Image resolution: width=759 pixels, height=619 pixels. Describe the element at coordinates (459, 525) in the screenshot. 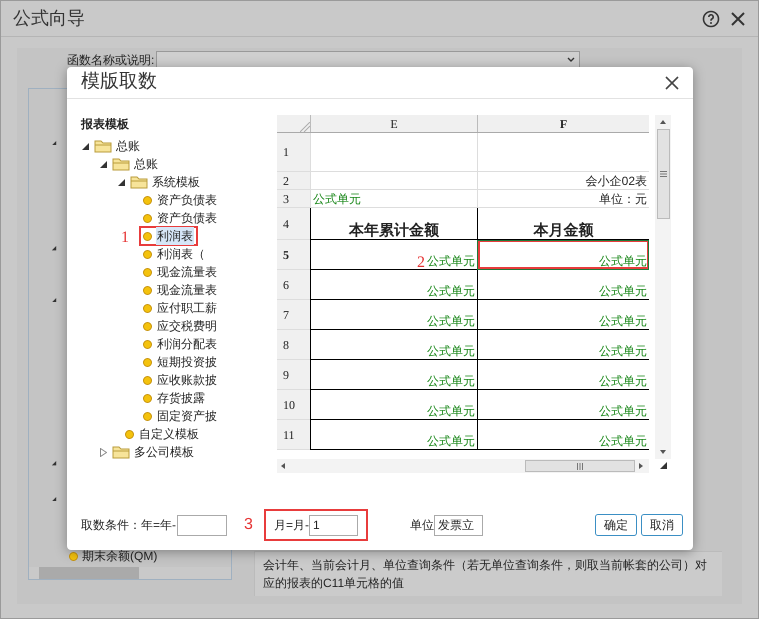

I see `unit-field: 发票立` at that location.